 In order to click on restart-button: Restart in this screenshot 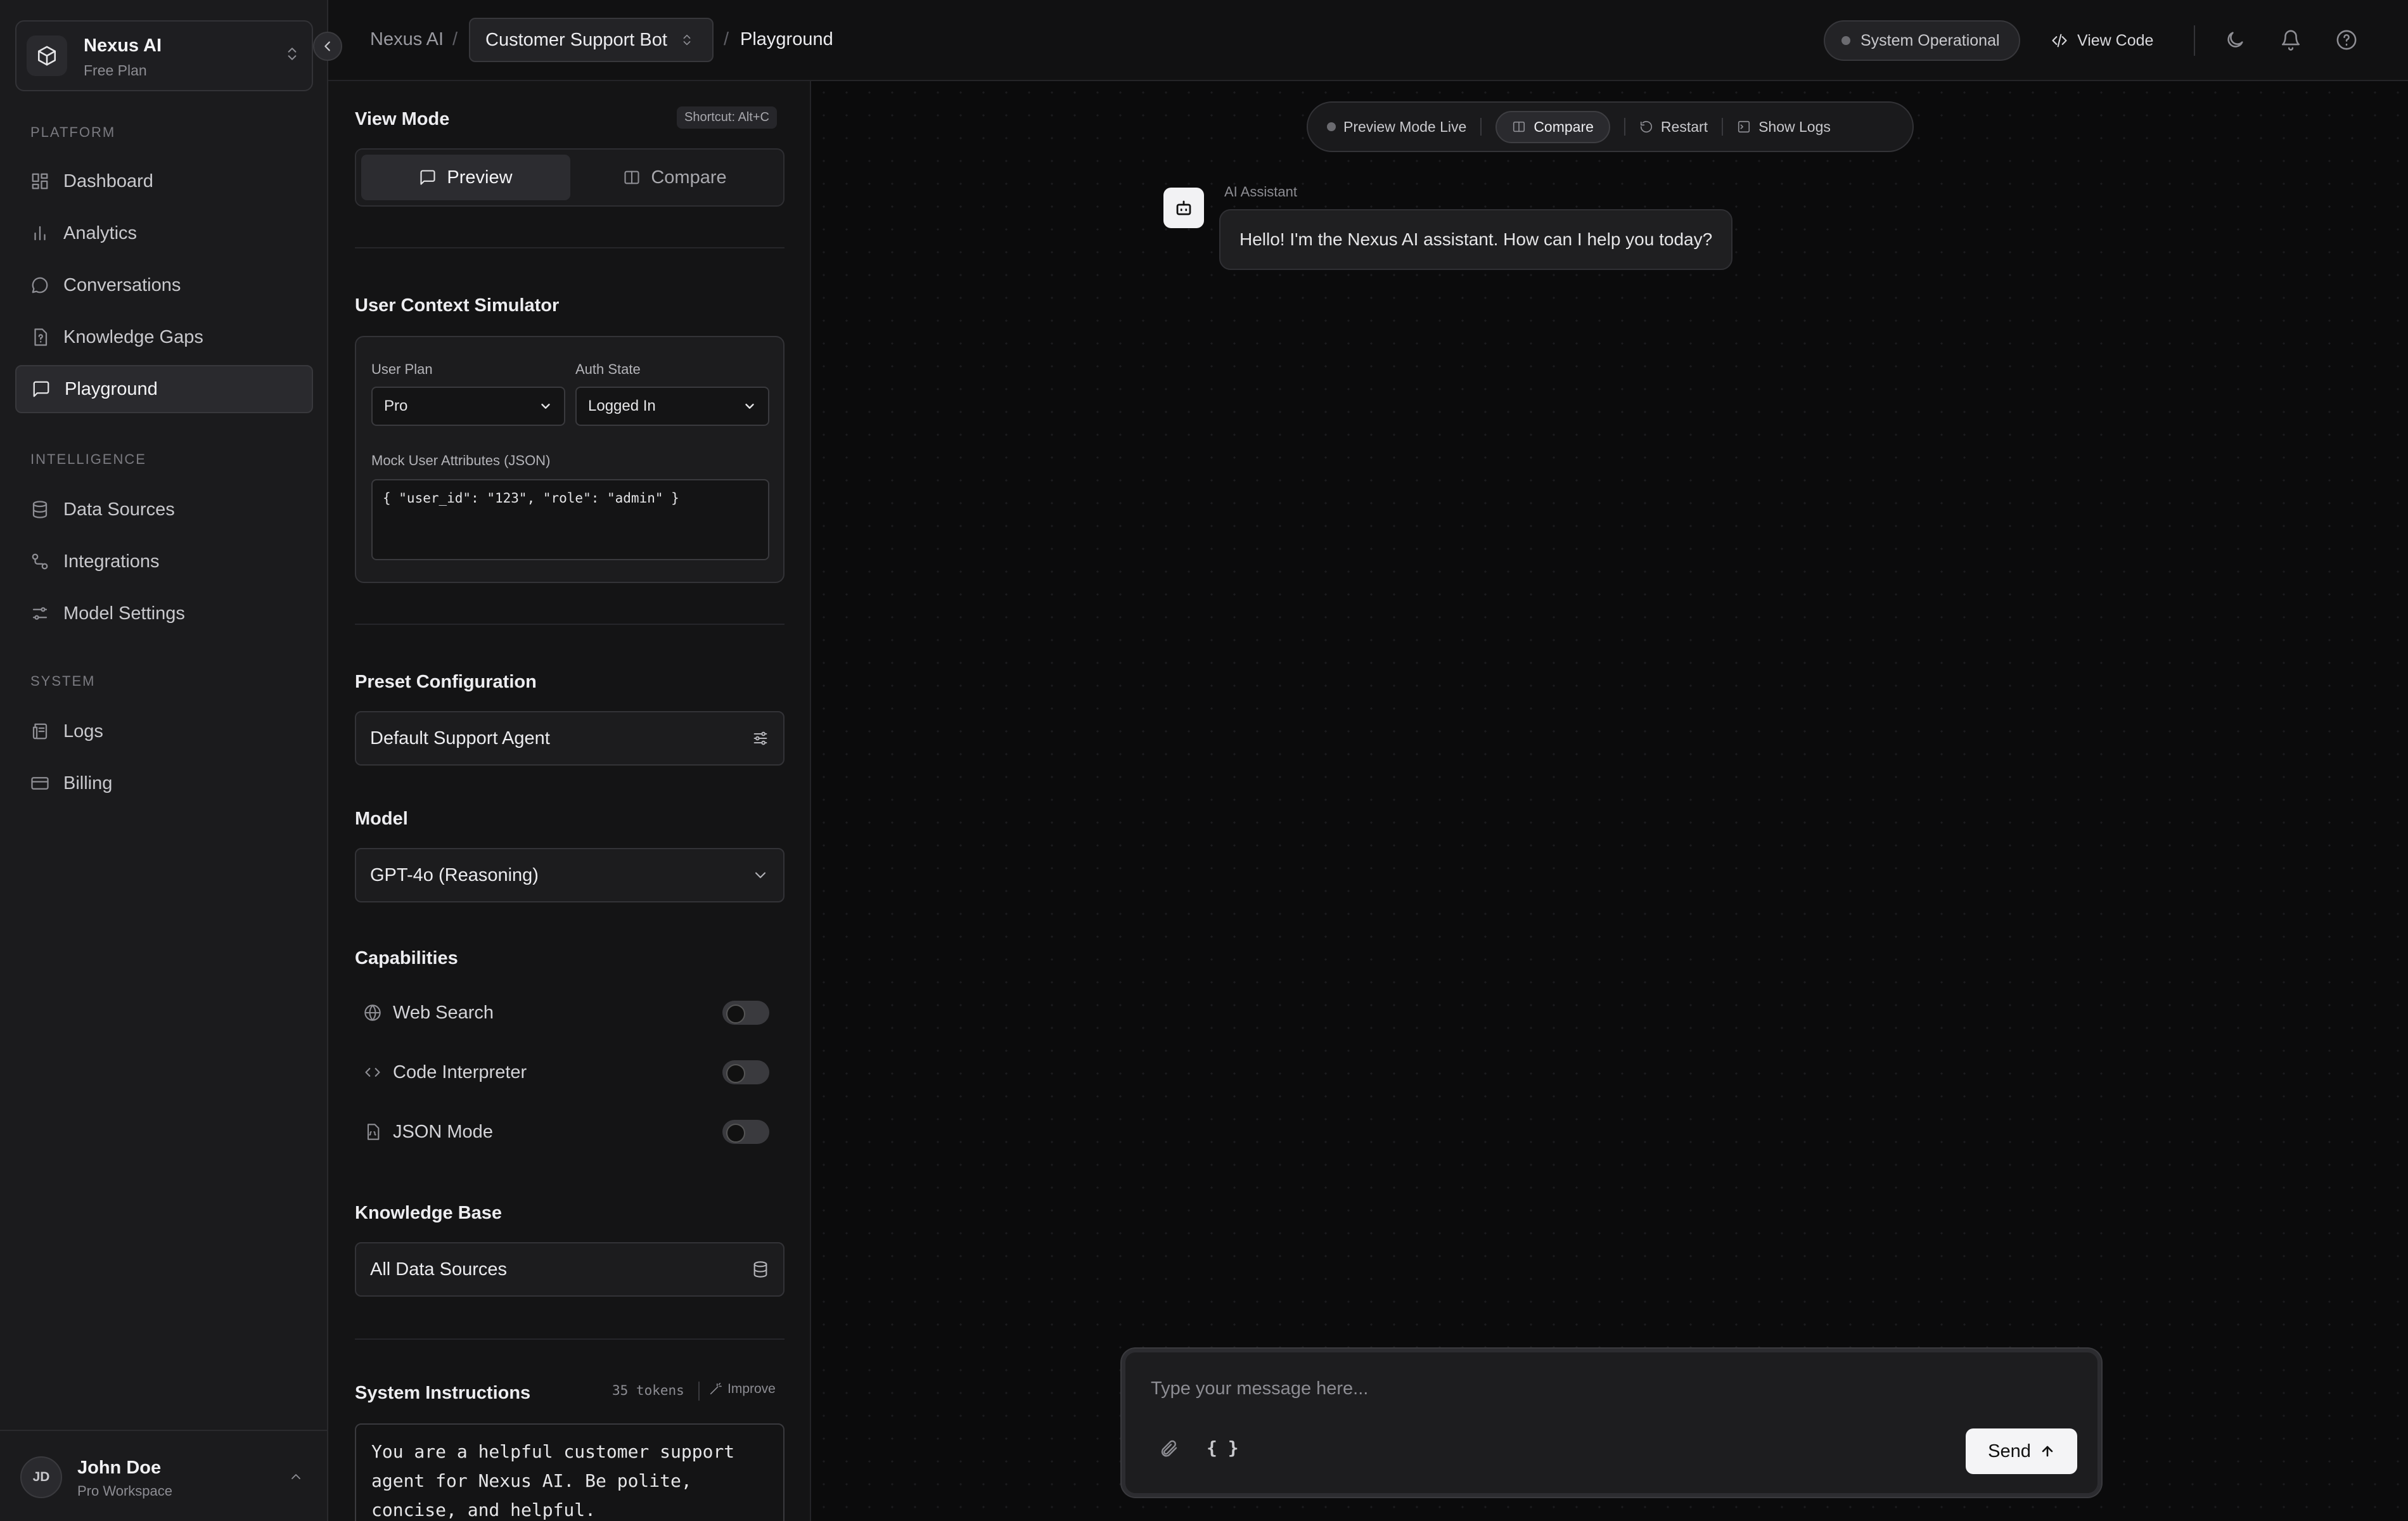, I will do `click(1673, 128)`.